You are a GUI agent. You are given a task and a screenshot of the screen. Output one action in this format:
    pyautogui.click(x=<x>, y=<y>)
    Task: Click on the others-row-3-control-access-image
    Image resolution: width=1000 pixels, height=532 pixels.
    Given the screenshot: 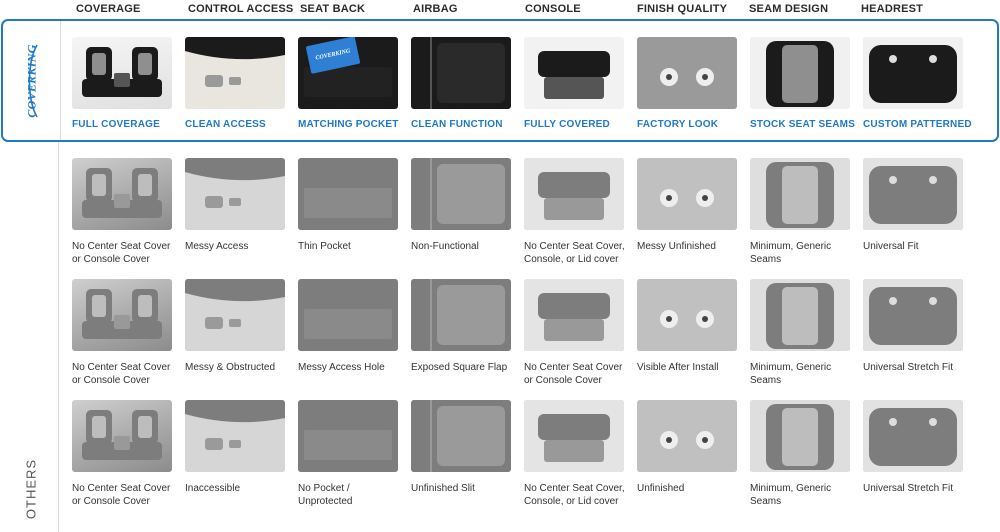 What is the action you would take?
    pyautogui.click(x=235, y=436)
    